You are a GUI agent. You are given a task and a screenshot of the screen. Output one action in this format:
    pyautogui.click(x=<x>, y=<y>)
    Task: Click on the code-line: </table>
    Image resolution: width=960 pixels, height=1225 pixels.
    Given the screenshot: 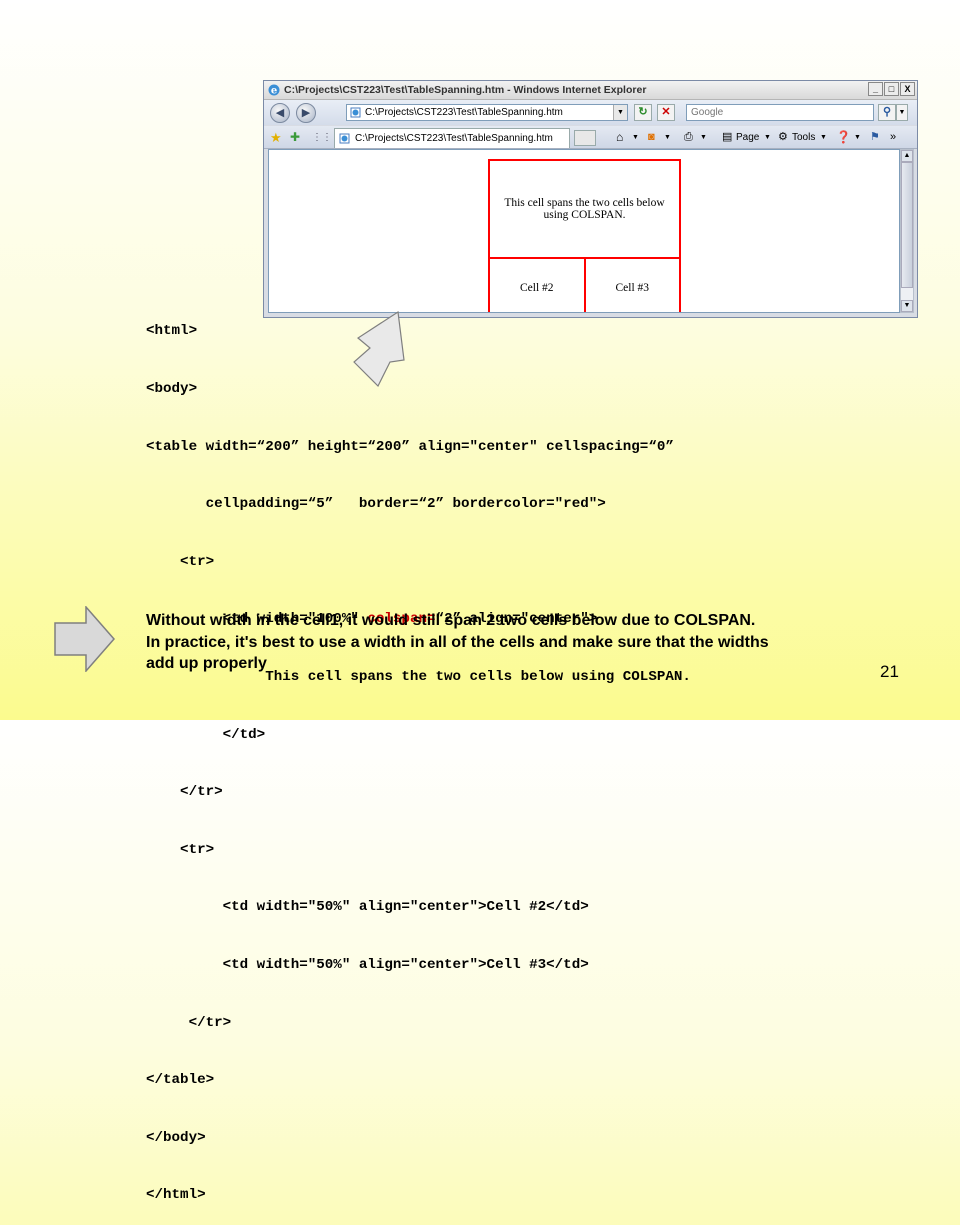 What is the action you would take?
    pyautogui.click(x=180, y=1080)
    